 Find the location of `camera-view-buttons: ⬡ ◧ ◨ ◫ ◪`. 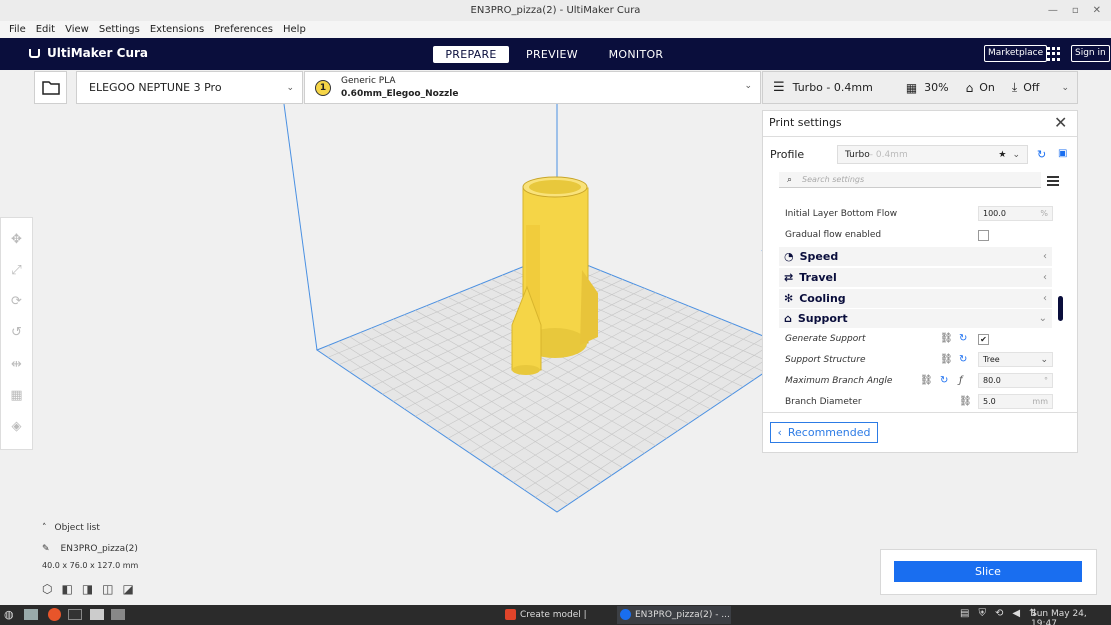

camera-view-buttons: ⬡ ◧ ◨ ◫ ◪ is located at coordinates (88, 589).